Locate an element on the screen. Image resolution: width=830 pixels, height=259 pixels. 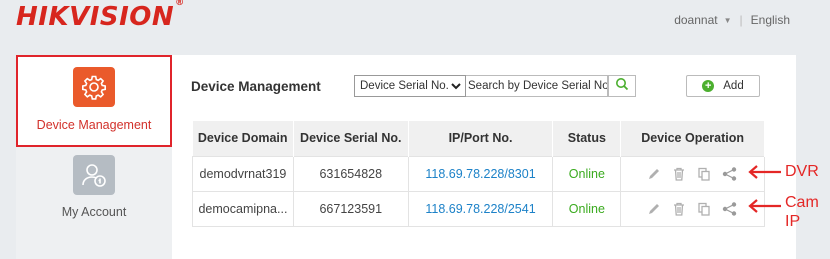
chevron-down-icon is located at coordinates (456, 87).